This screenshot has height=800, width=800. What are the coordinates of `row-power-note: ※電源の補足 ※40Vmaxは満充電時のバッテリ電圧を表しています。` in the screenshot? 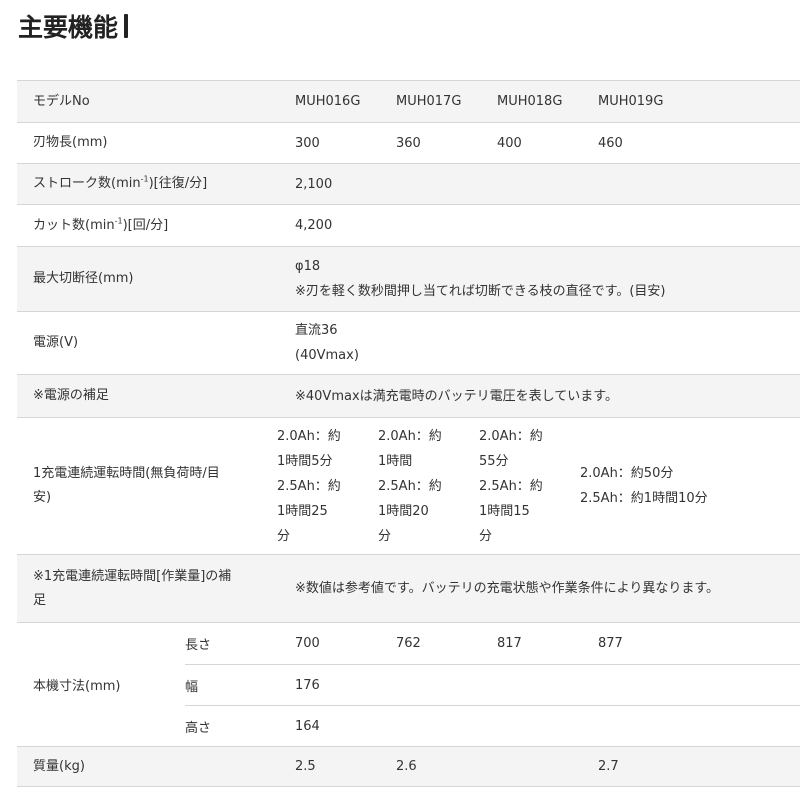 It's located at (408, 396).